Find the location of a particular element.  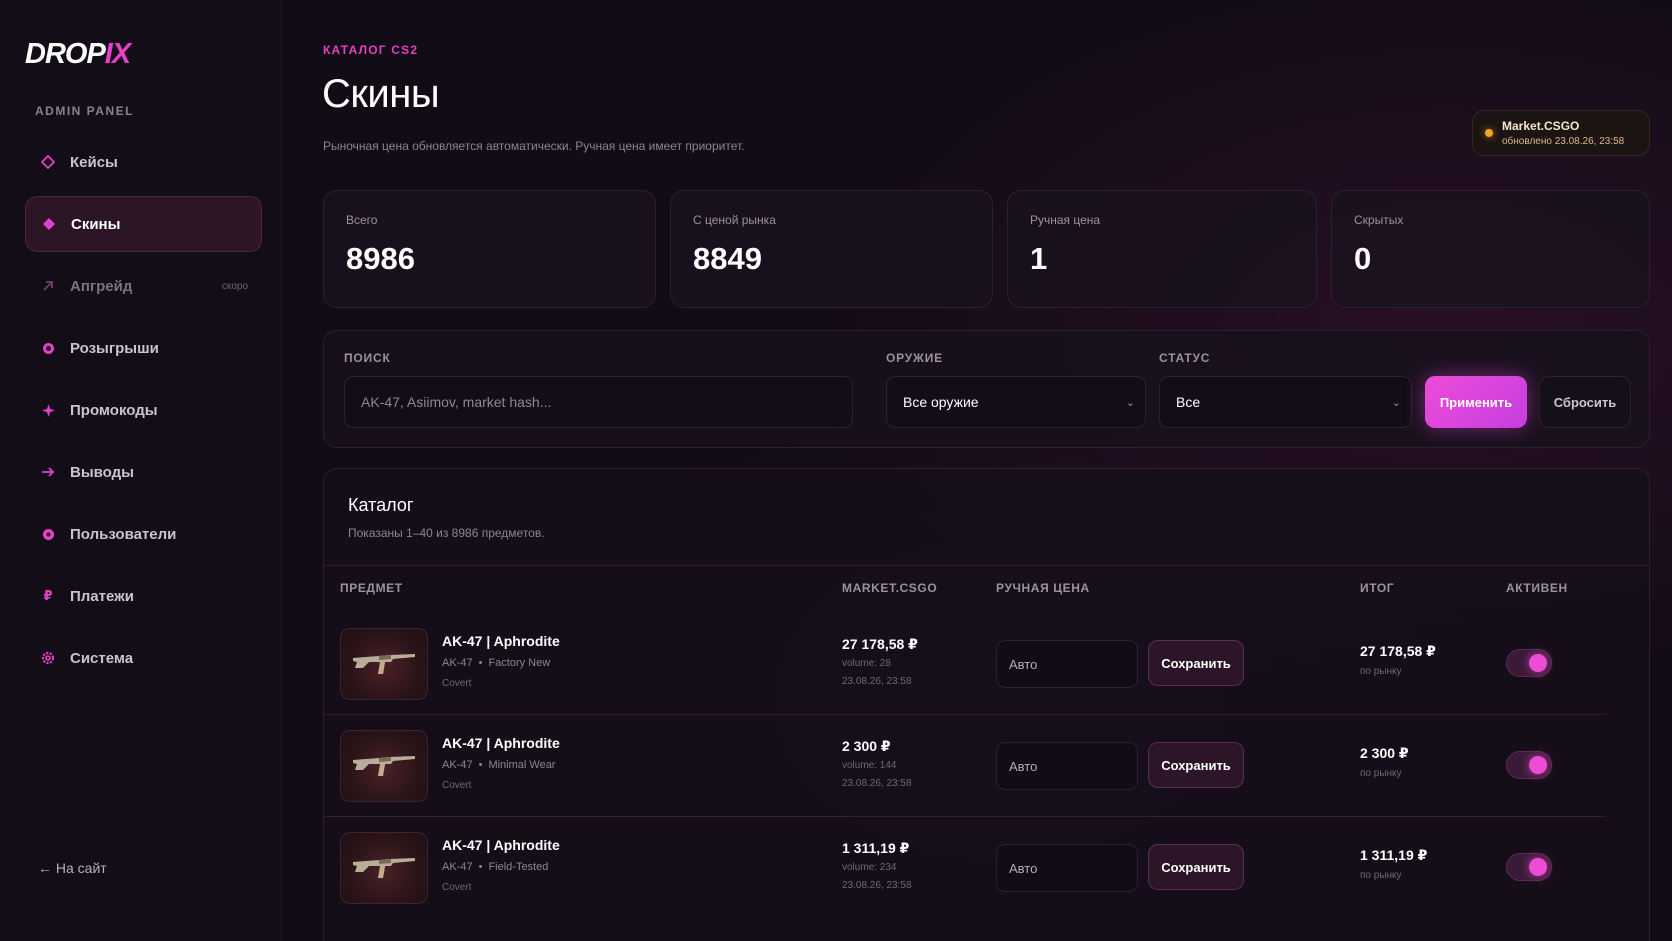

sidebar-item-withdrawals: Выводы is located at coordinates (143, 472).